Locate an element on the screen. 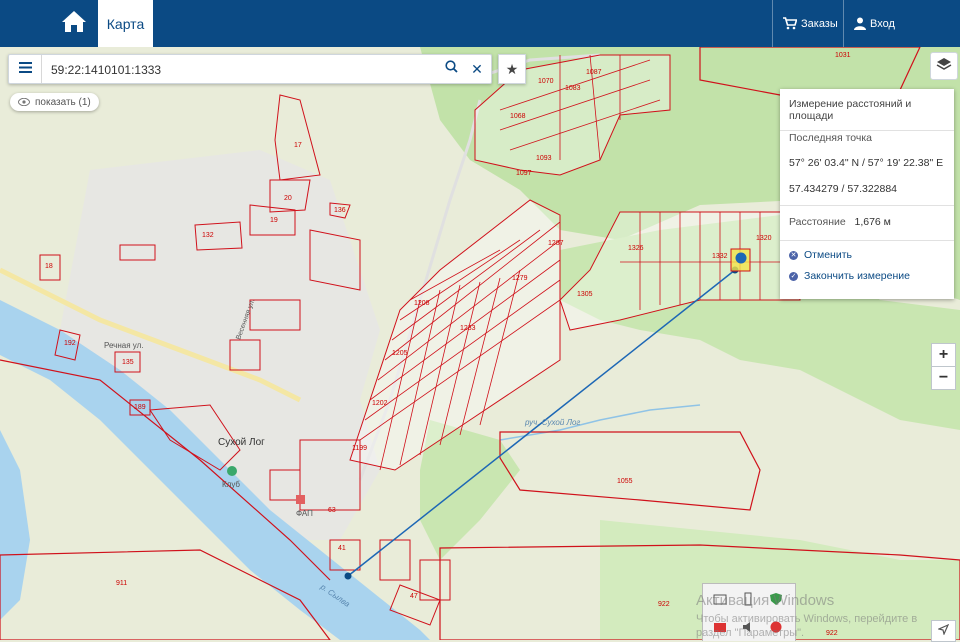 The width and height of the screenshot is (960, 642). finish-measure-button: ✓ Закончить измерение is located at coordinates (849, 276).